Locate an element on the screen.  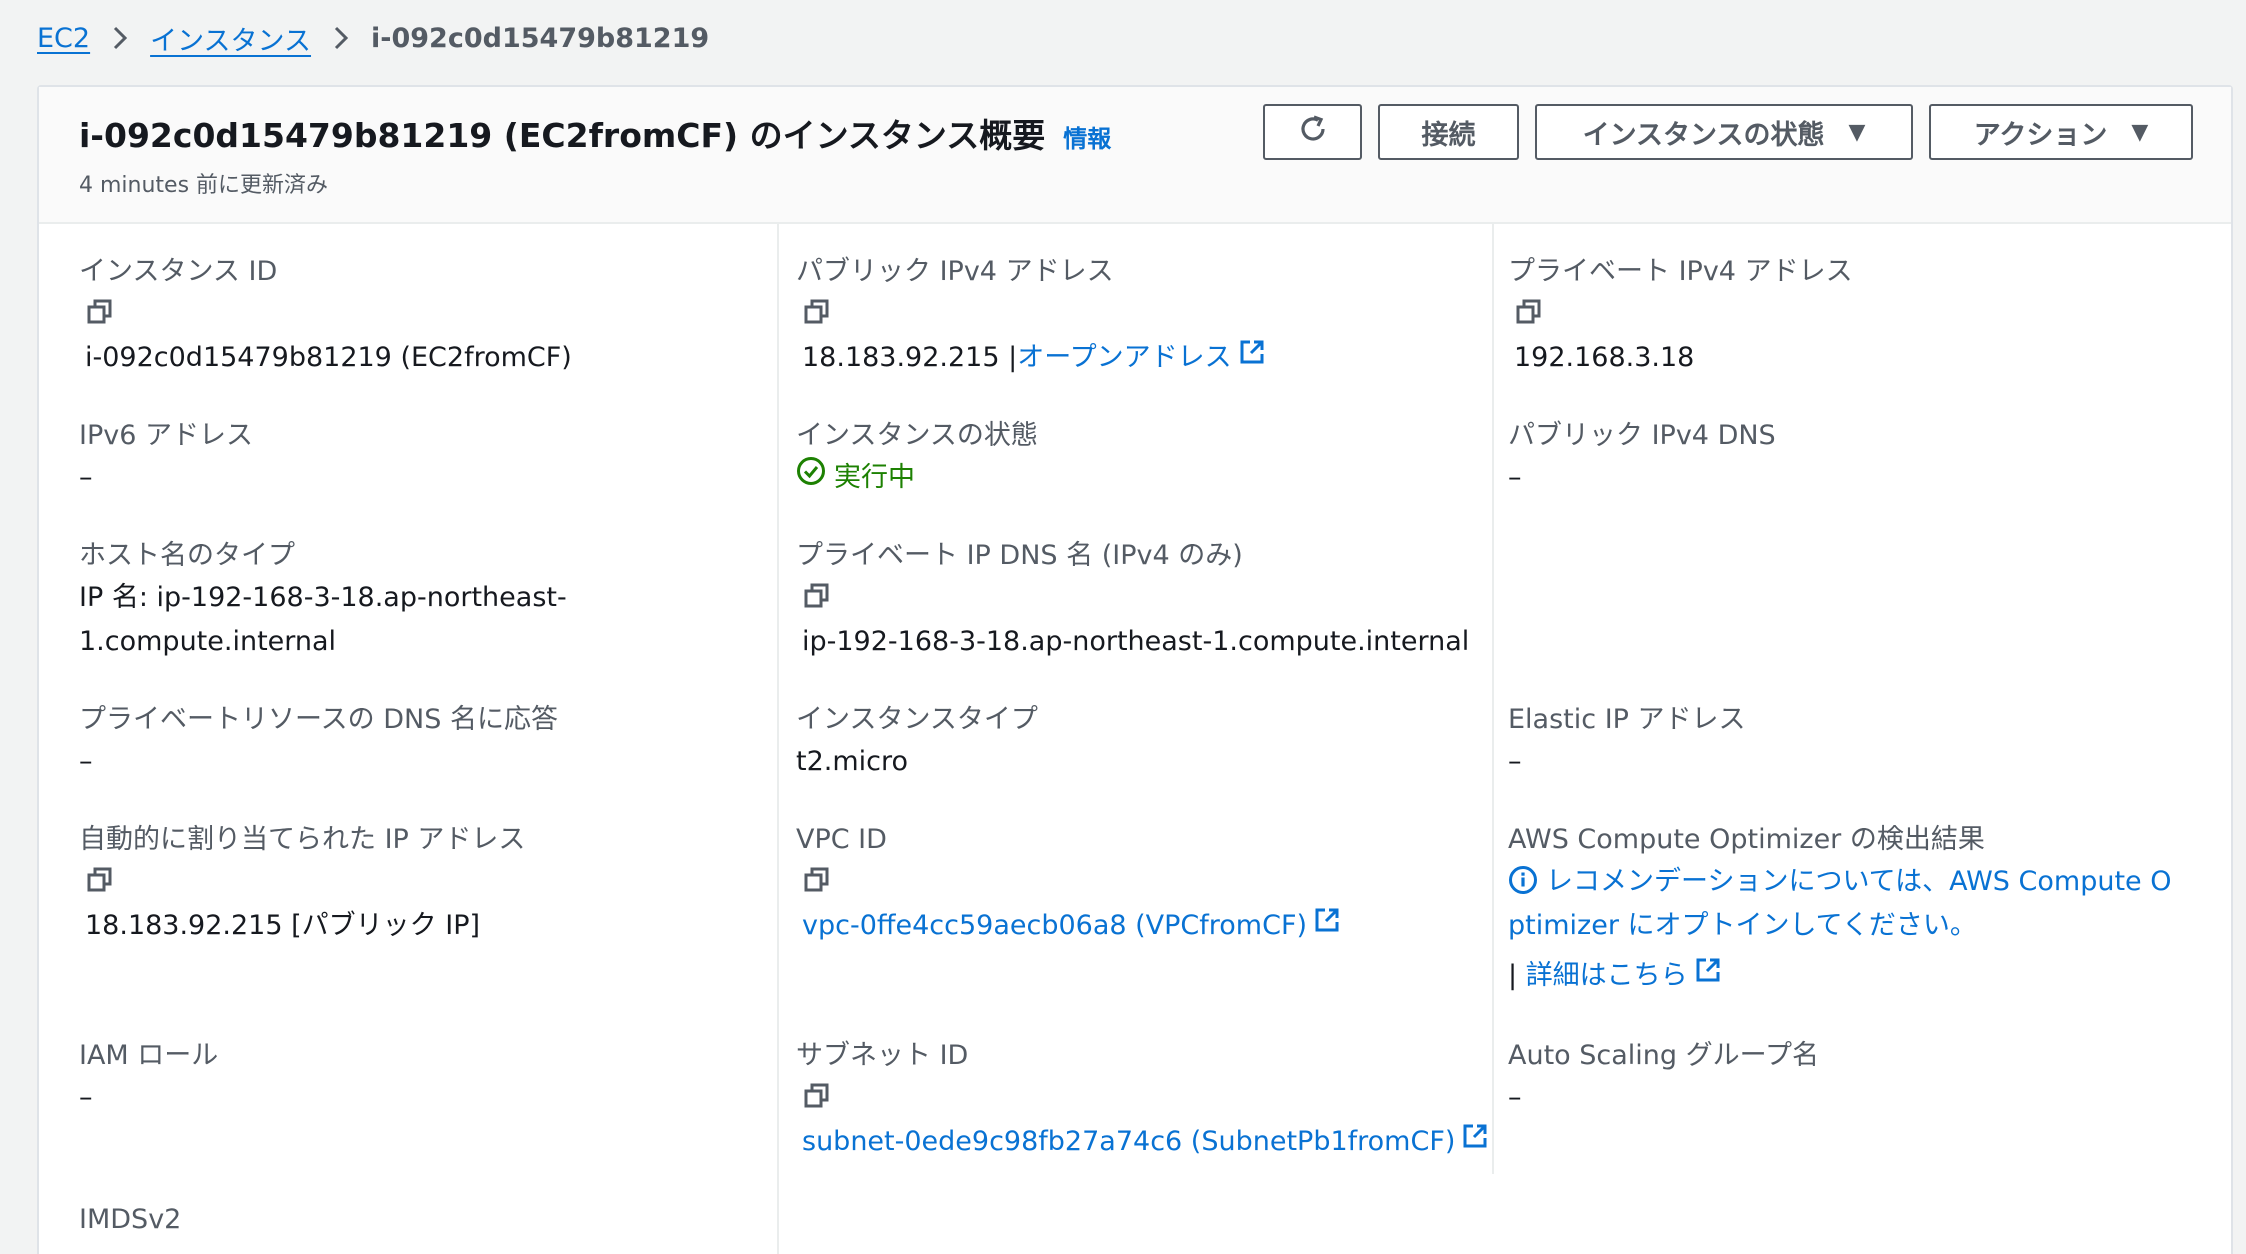
field-value-row: 18.183.92.215 |オープンアドレス is located at coordinates (1146, 358).